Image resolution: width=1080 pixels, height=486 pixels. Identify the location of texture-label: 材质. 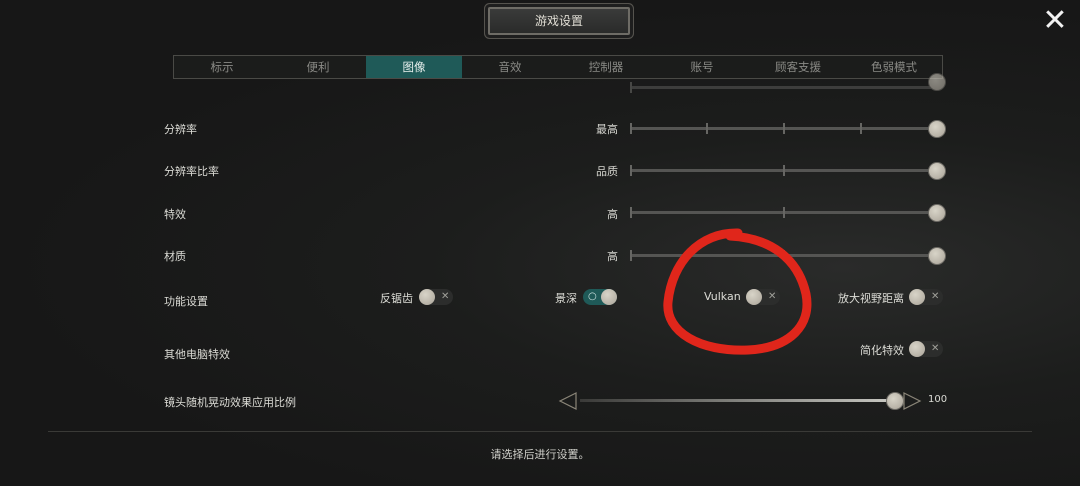
(175, 256).